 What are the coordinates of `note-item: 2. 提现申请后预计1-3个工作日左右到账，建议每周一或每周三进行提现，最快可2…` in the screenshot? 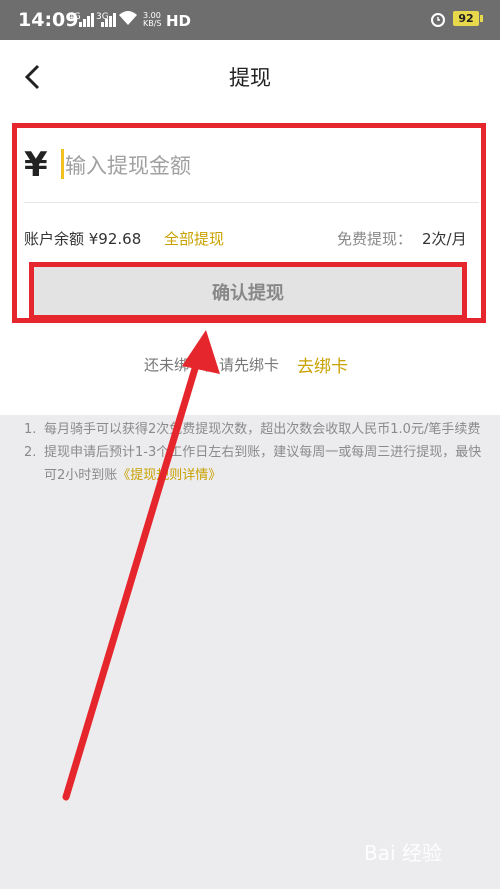 It's located at (254, 464).